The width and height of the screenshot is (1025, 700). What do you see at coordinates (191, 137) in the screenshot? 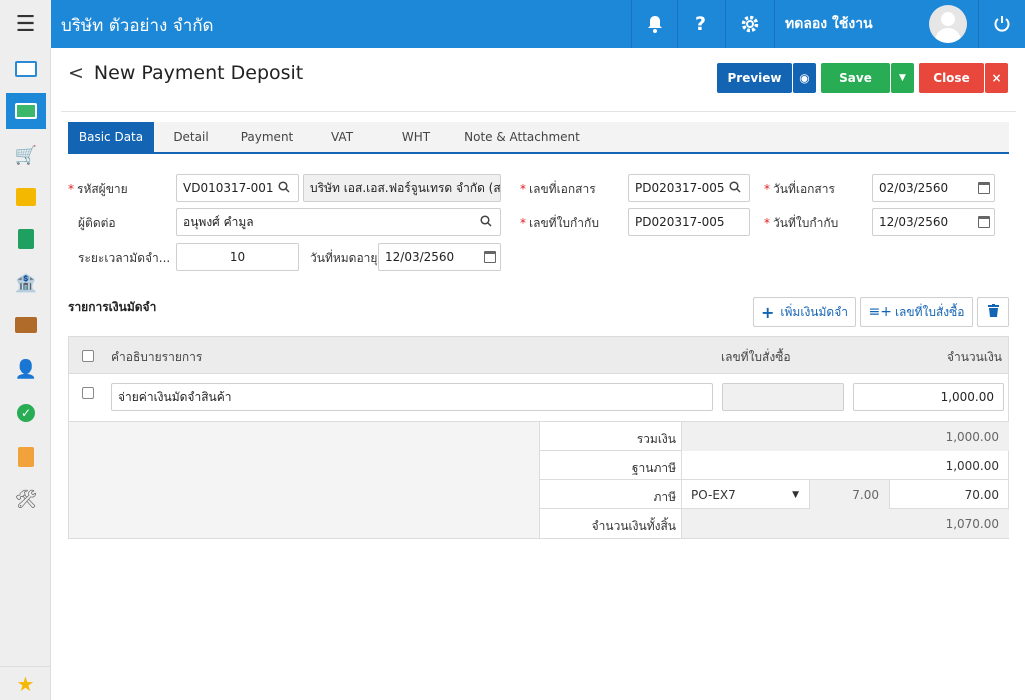
I see `tab-detail: Detail` at bounding box center [191, 137].